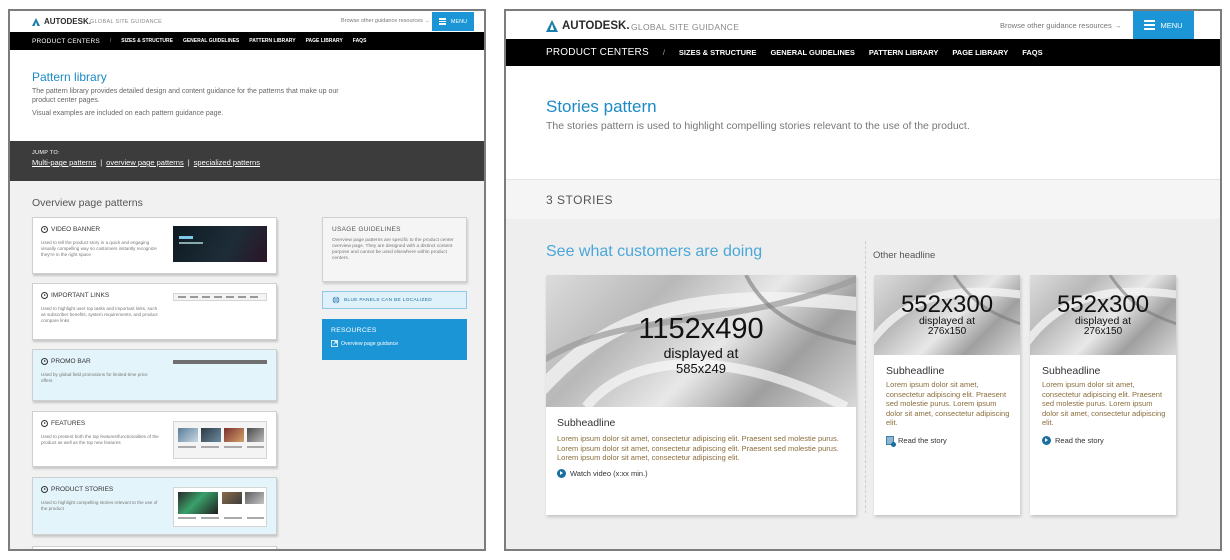  Describe the element at coordinates (865, 377) in the screenshot. I see `column-divider` at that location.